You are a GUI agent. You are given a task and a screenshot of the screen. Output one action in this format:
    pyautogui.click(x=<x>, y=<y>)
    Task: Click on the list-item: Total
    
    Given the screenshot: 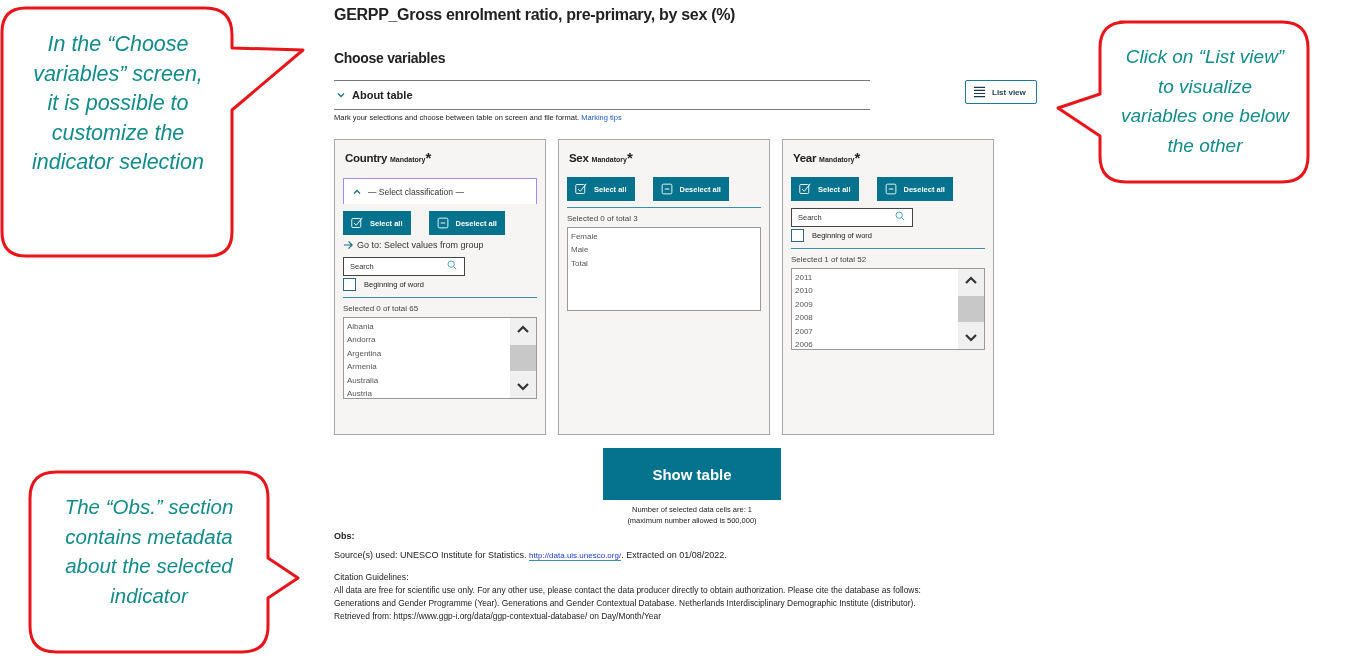 What is the action you would take?
    pyautogui.click(x=664, y=263)
    